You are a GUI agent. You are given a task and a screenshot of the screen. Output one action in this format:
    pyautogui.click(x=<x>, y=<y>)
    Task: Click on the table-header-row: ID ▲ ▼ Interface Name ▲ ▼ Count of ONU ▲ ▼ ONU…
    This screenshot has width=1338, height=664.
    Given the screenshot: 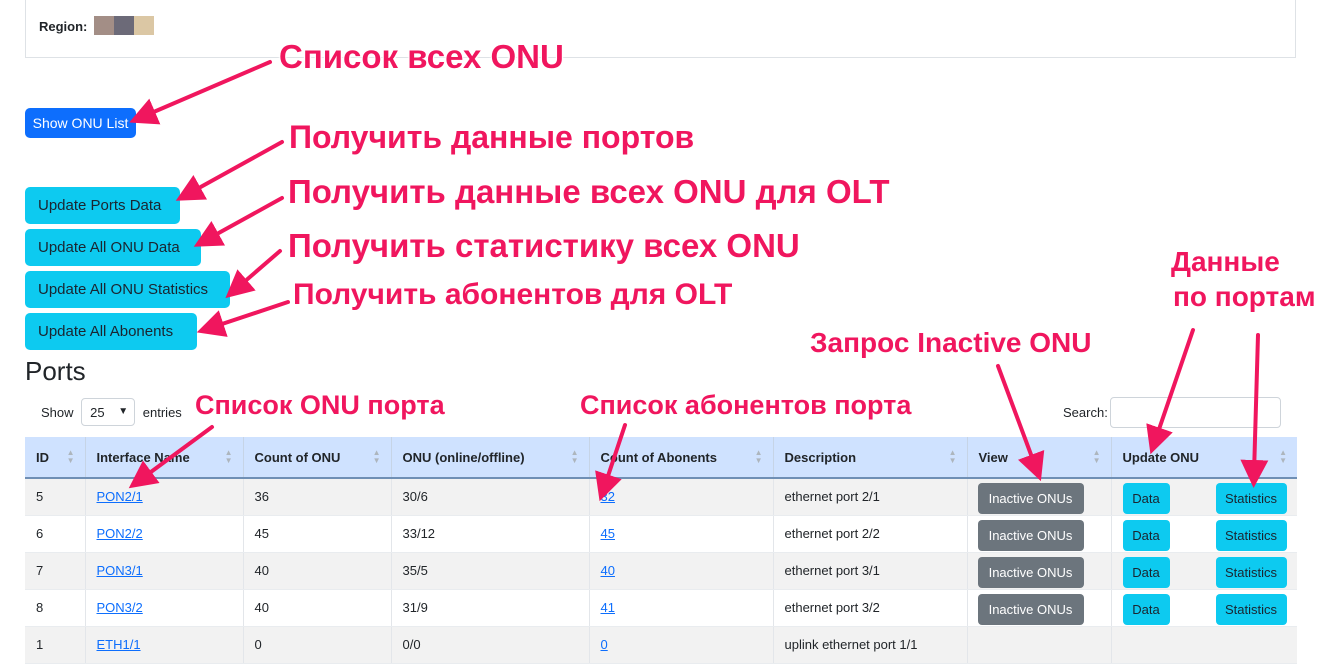 What is the action you would take?
    pyautogui.click(x=661, y=458)
    